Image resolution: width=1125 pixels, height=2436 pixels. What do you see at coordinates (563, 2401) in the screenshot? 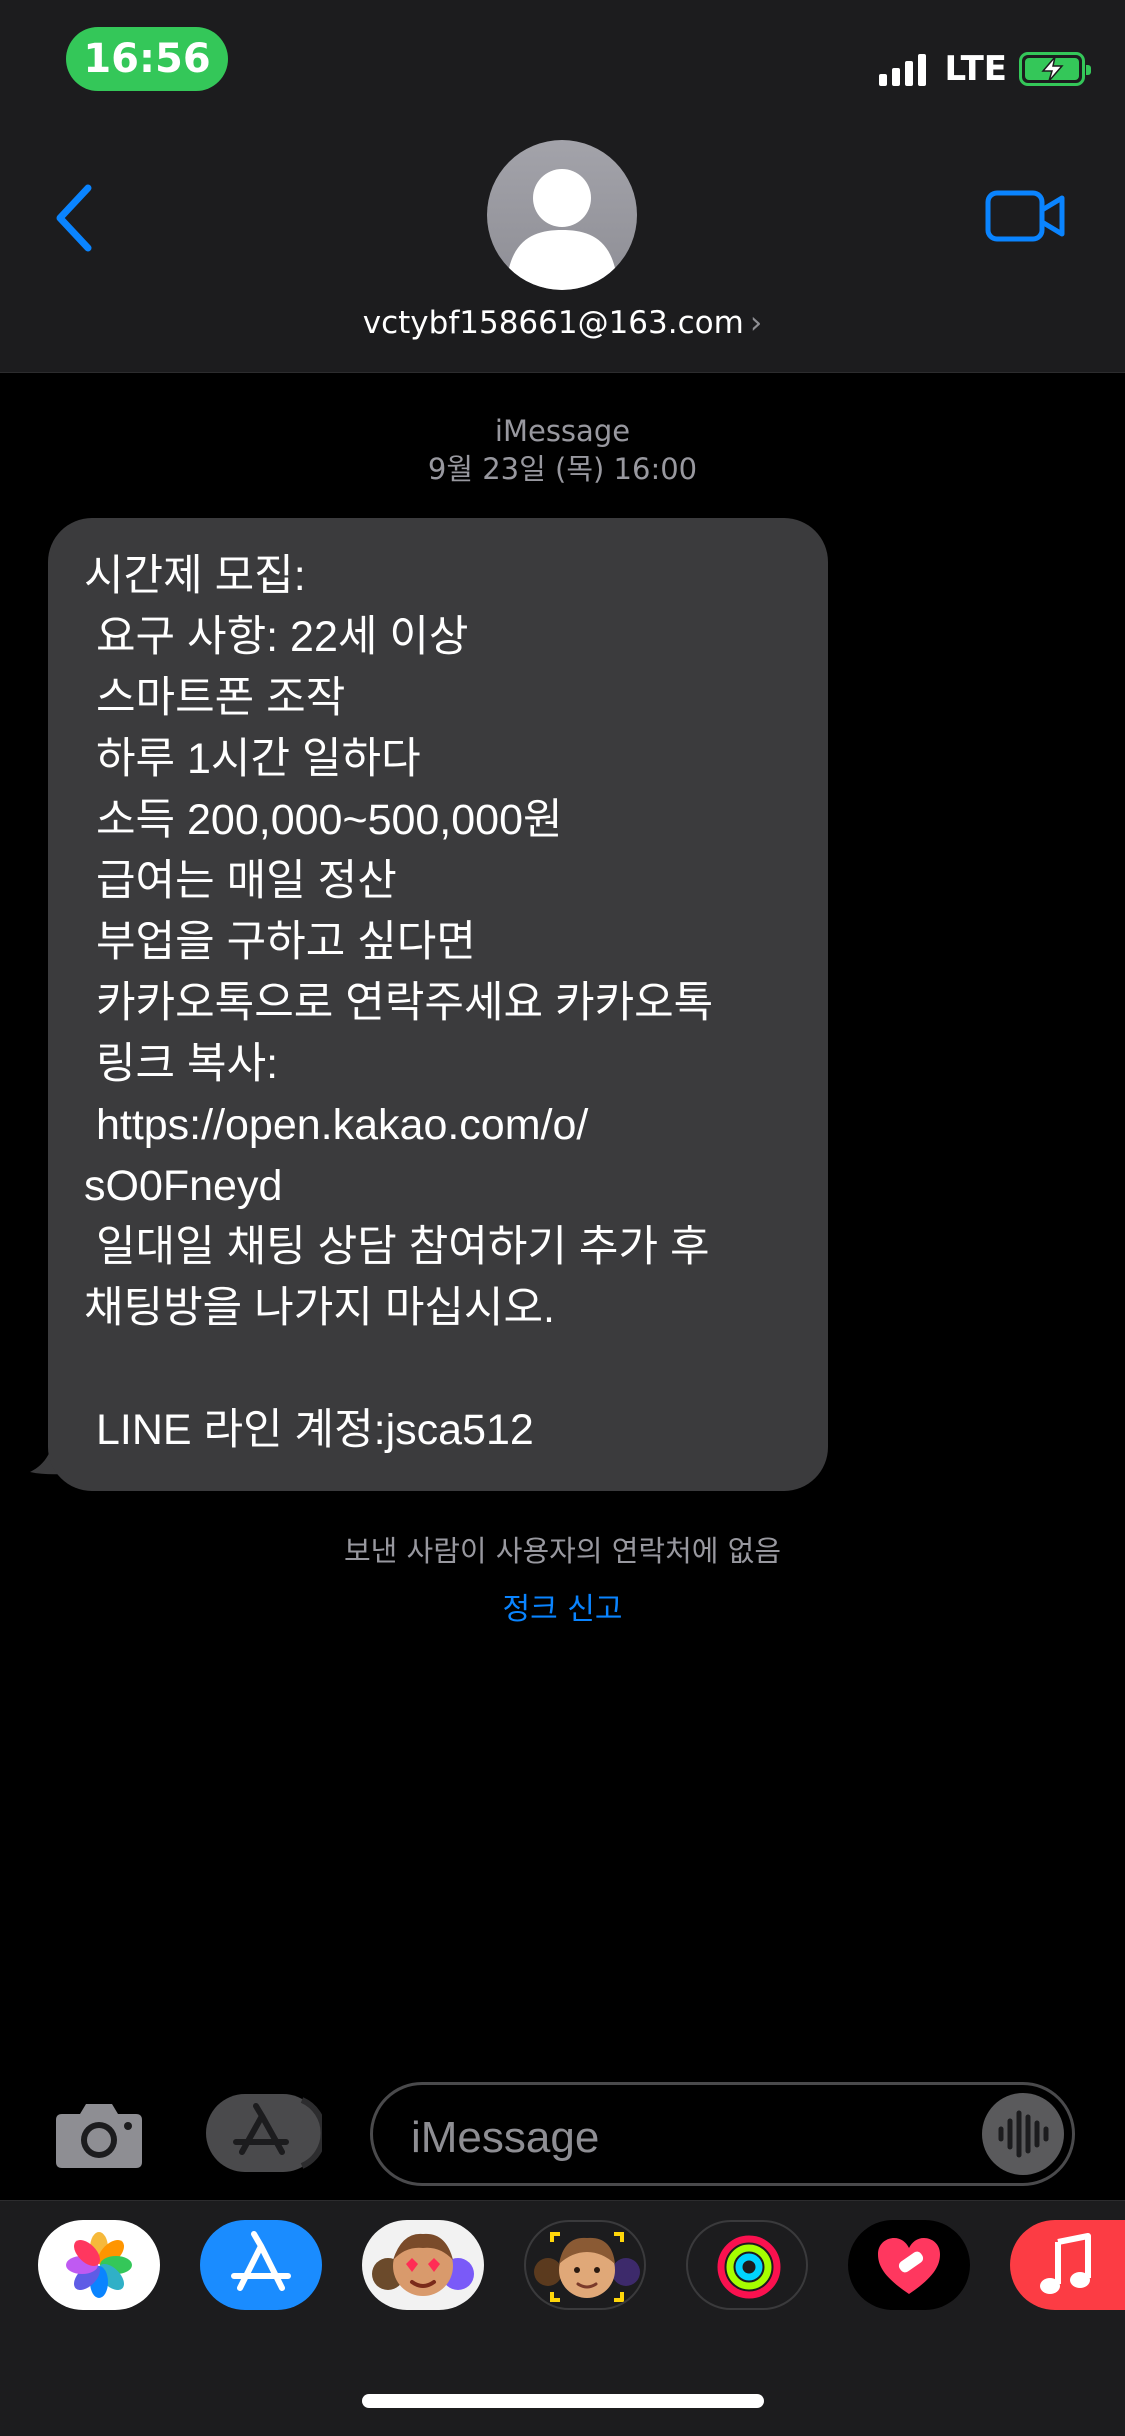
I see `home-indicator` at bounding box center [563, 2401].